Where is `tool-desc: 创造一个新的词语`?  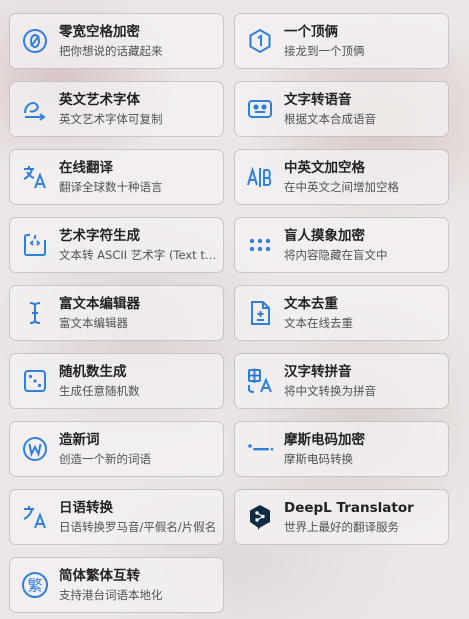
tool-desc: 创造一个新的词语 is located at coordinates (105, 459).